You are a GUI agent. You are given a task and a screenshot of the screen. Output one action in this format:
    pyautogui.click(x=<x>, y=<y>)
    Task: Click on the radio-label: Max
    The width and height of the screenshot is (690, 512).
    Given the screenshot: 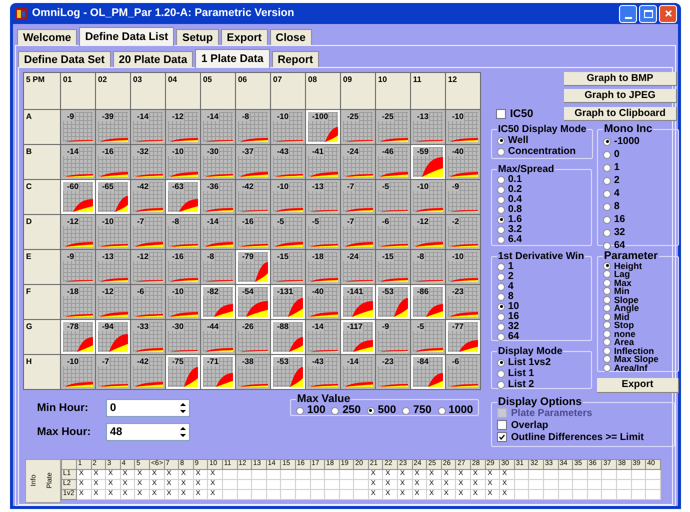 What is the action you would take?
    pyautogui.click(x=623, y=282)
    